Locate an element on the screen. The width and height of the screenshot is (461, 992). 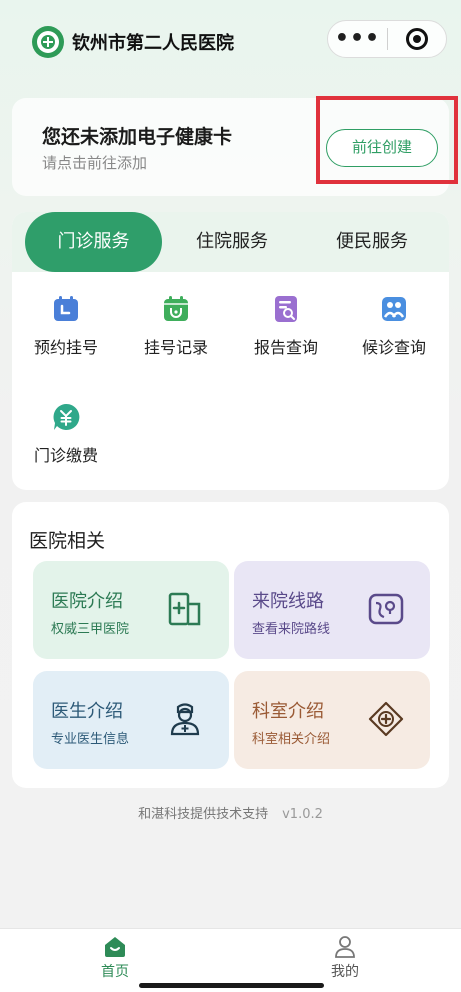
target-circle-icon is located at coordinates (416, 39).